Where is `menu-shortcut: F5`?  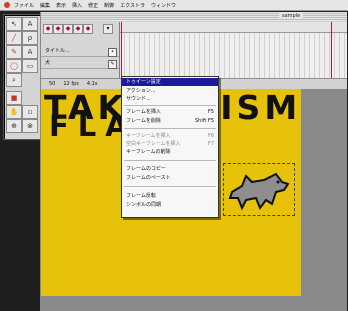 menu-shortcut: F5 is located at coordinates (210, 112).